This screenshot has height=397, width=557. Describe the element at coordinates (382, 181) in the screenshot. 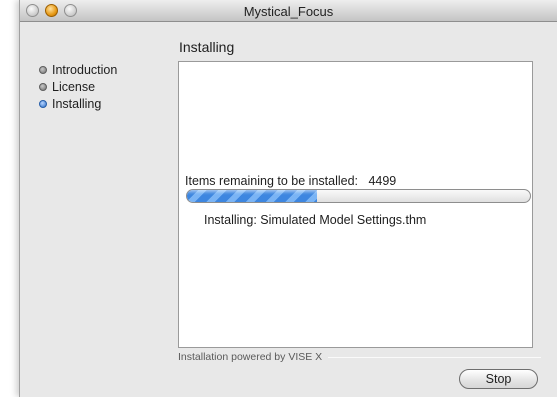

I see `items-remaining-count: 4499` at that location.